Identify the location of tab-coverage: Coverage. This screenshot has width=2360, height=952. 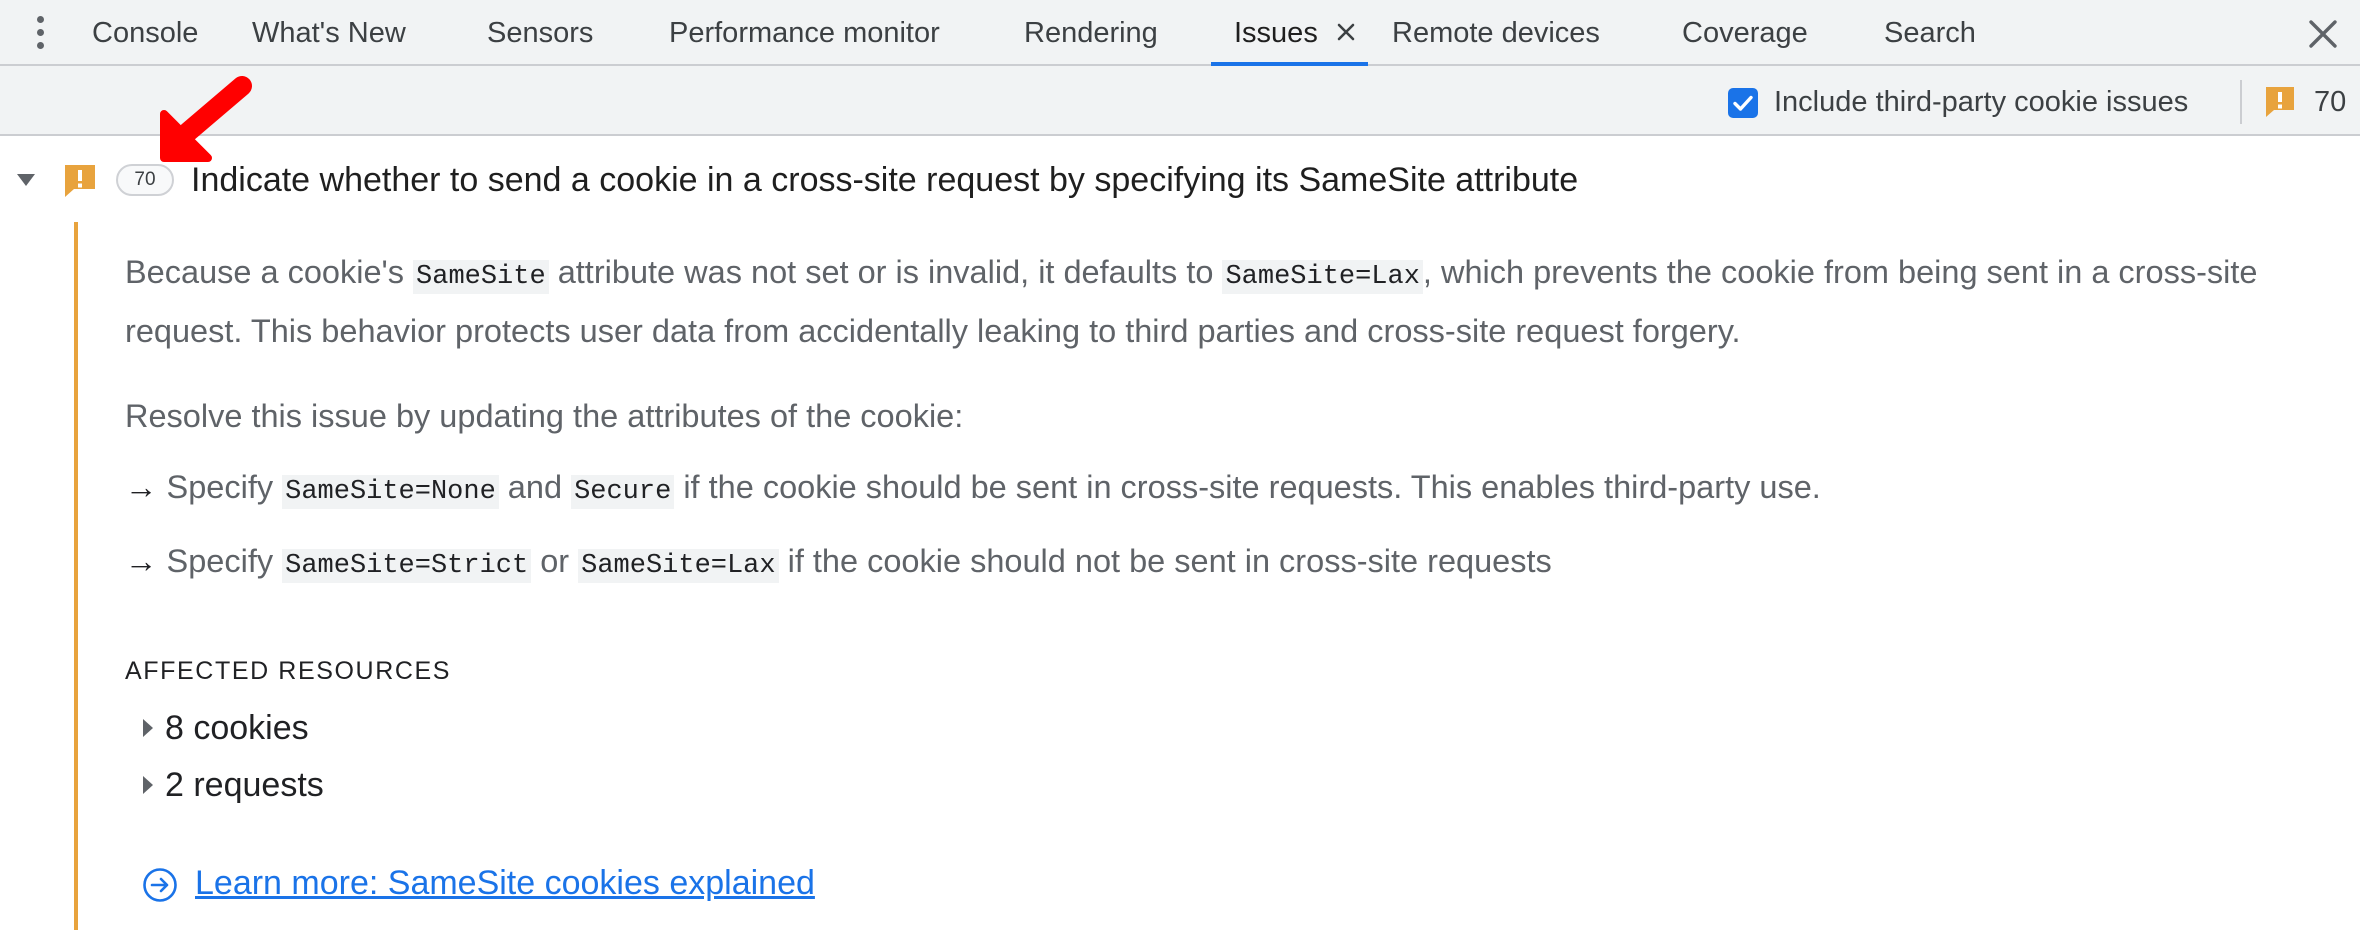
(1745, 33).